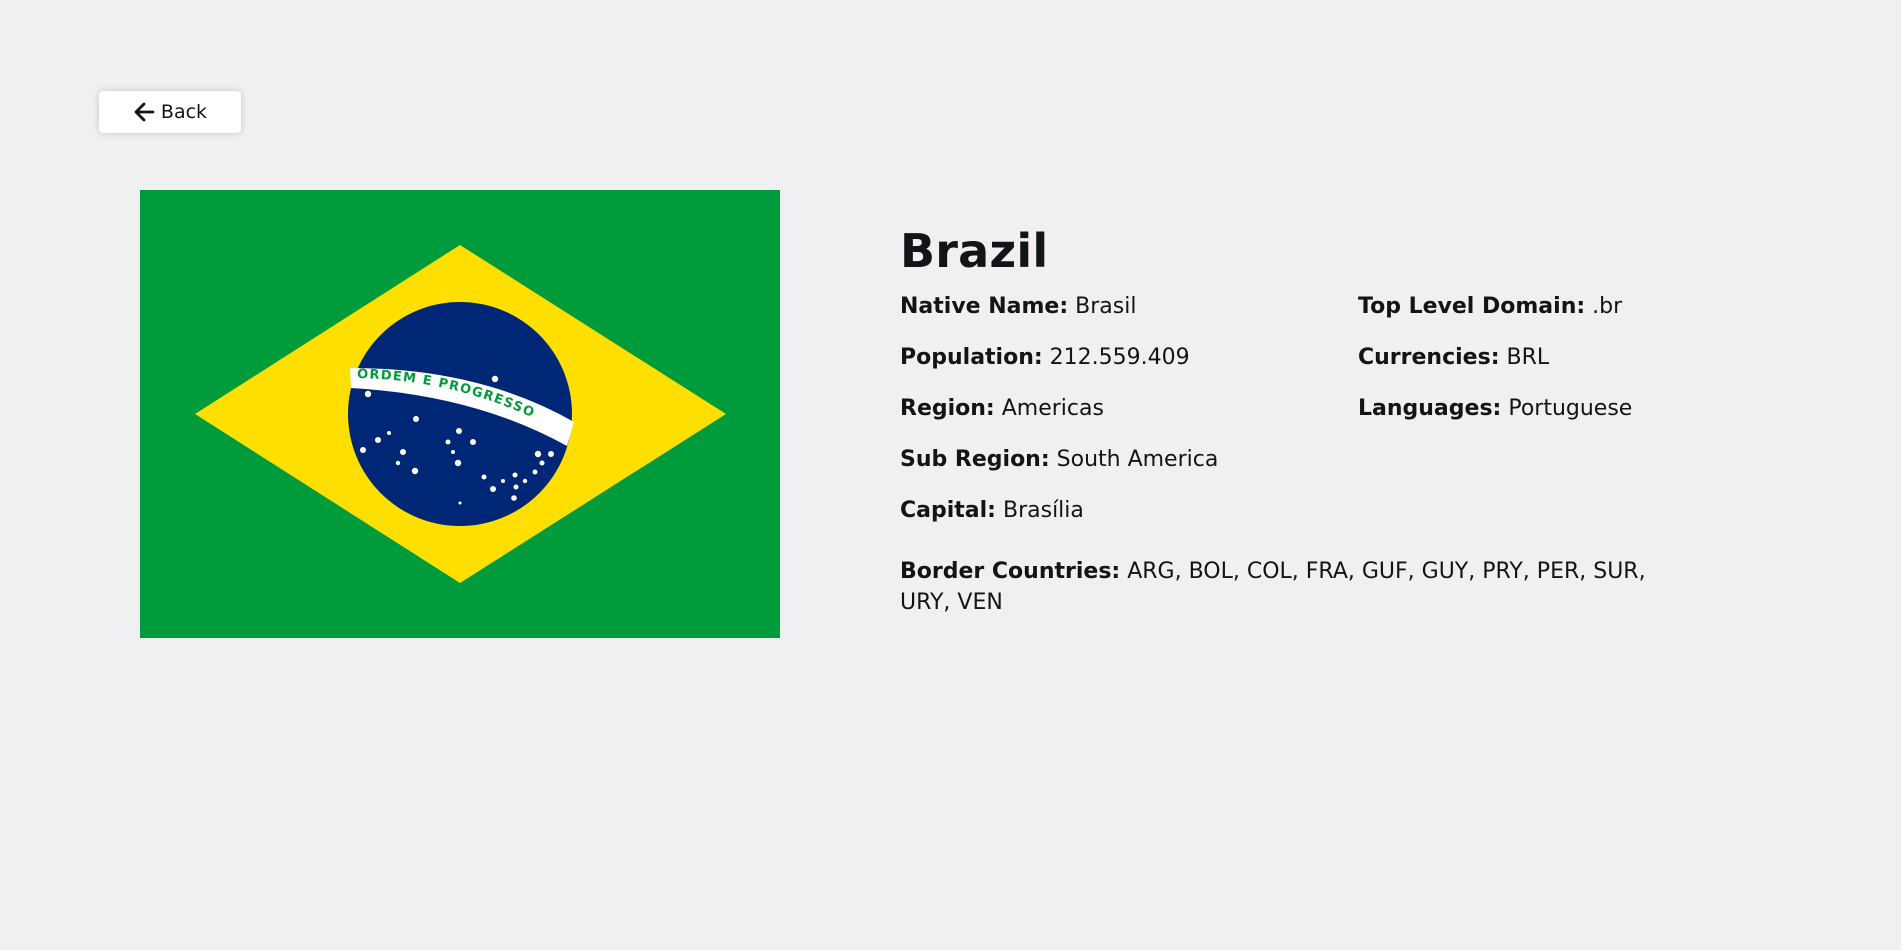  I want to click on region-row: Region: Americas, so click(1129, 420).